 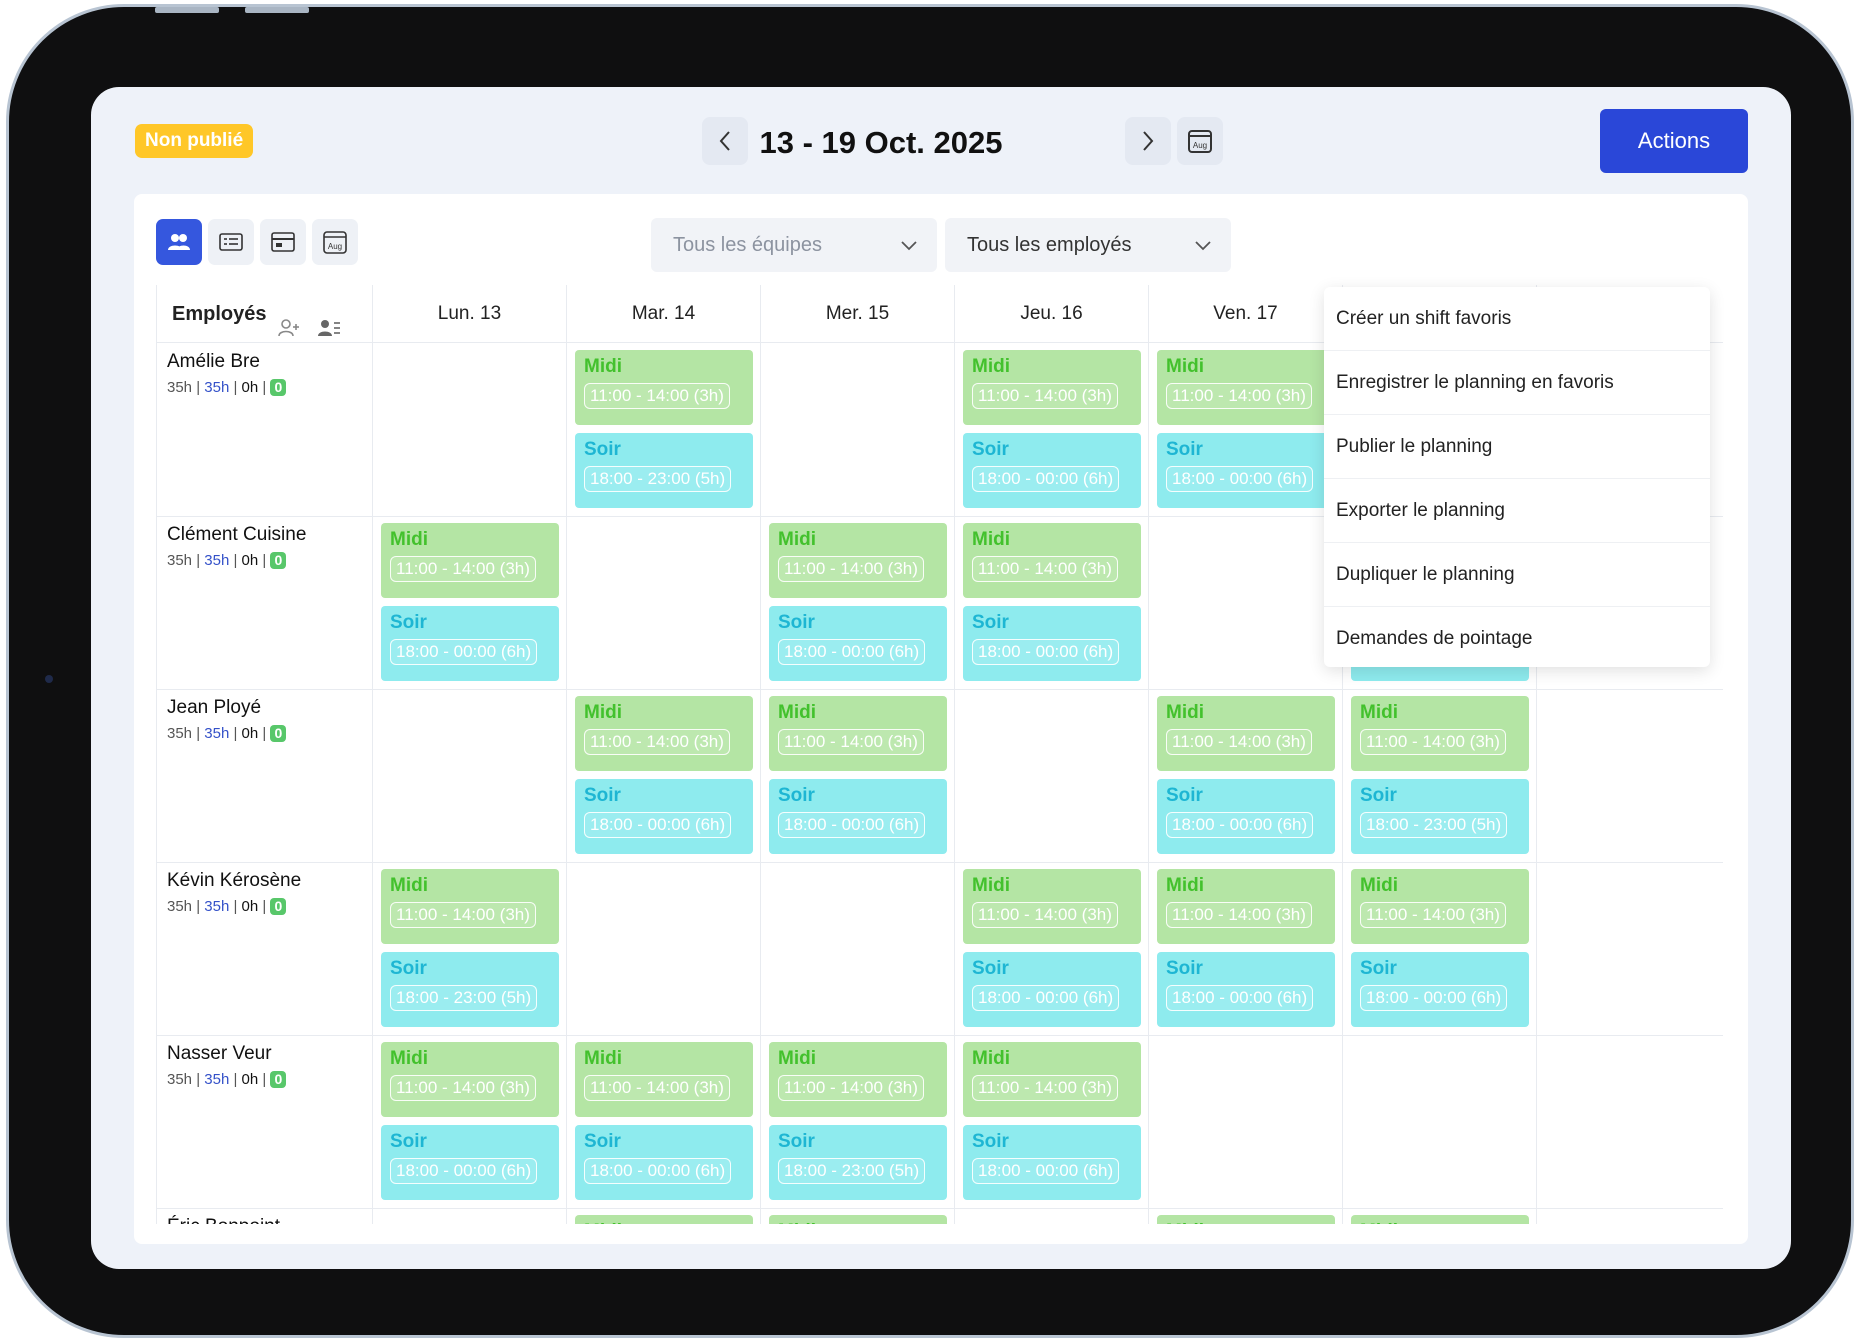 I want to click on list-card-icon, so click(x=231, y=242).